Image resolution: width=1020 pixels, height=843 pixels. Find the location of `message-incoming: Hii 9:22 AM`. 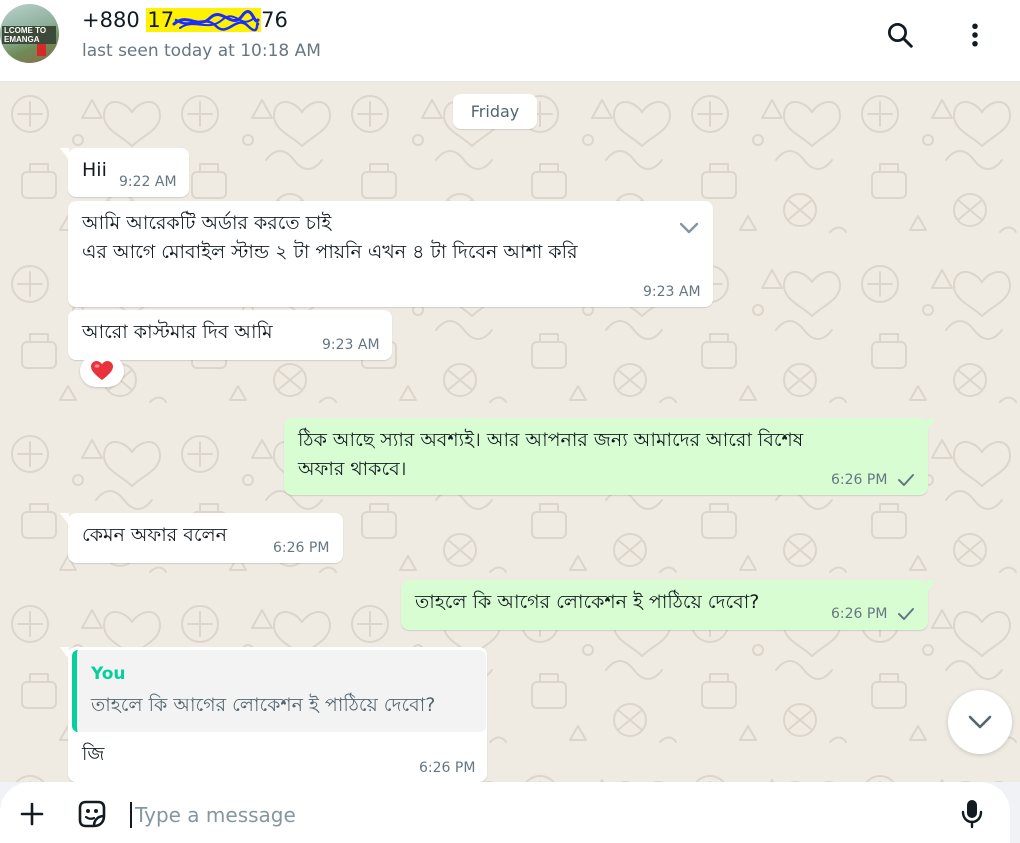

message-incoming: Hii 9:22 AM is located at coordinates (124, 172).